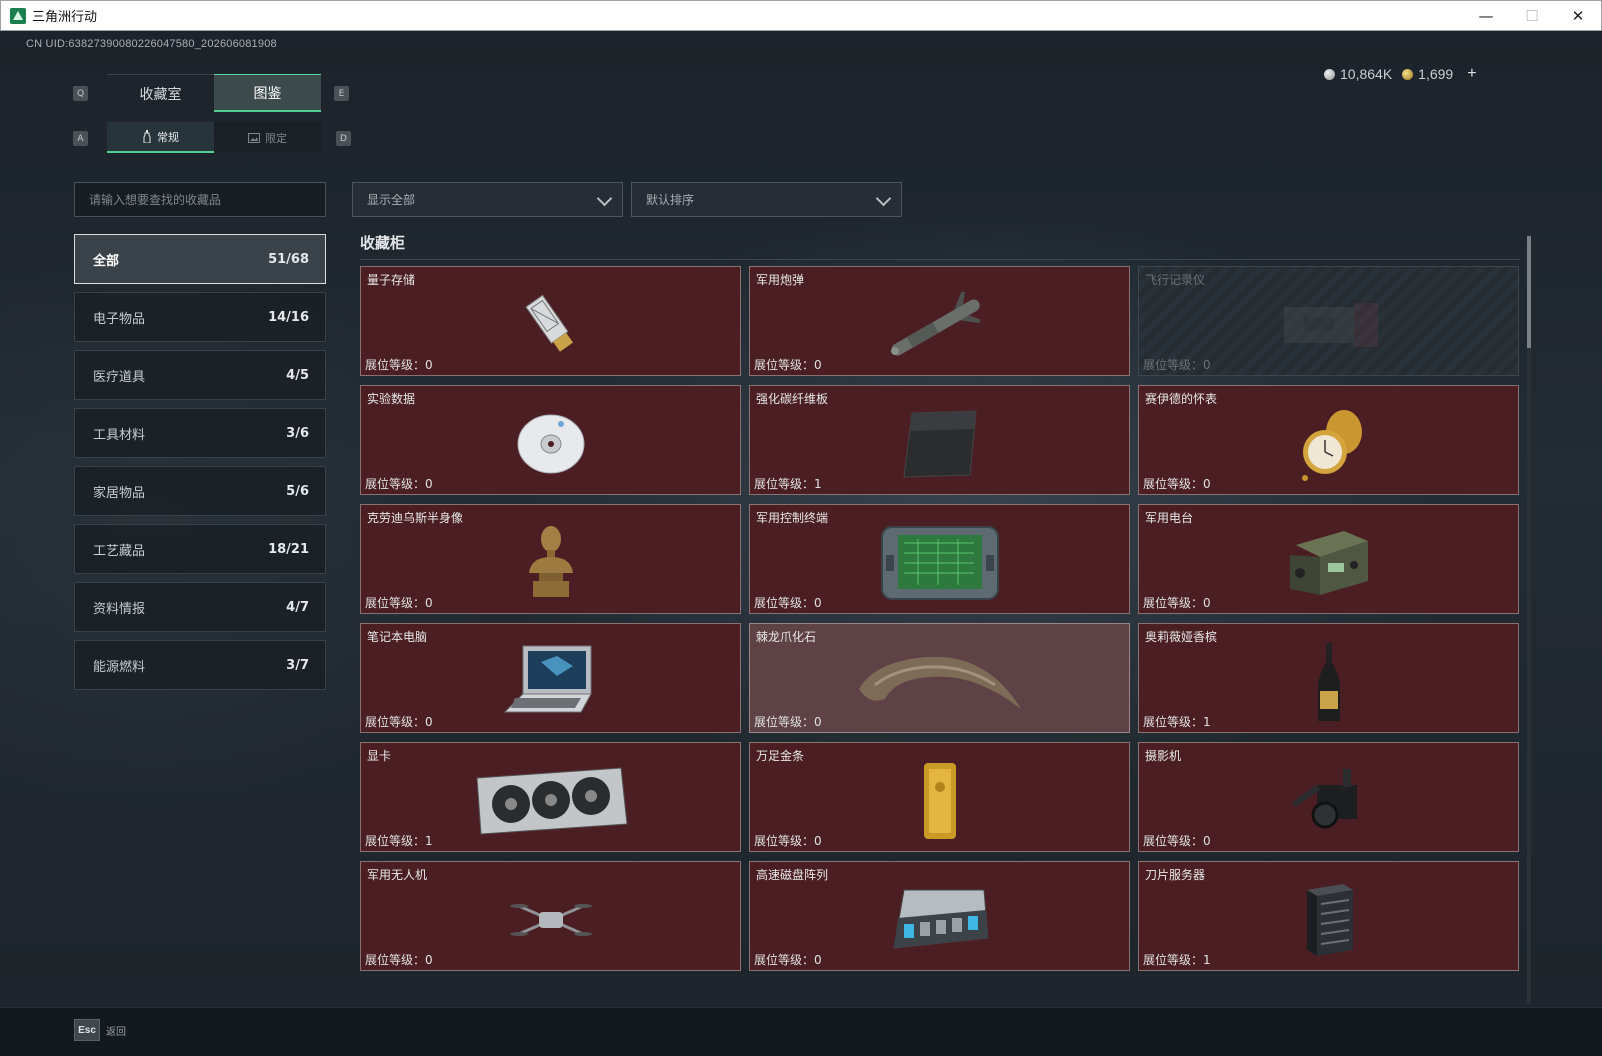 The image size is (1602, 1056). I want to click on key-hint-d: D, so click(343, 138).